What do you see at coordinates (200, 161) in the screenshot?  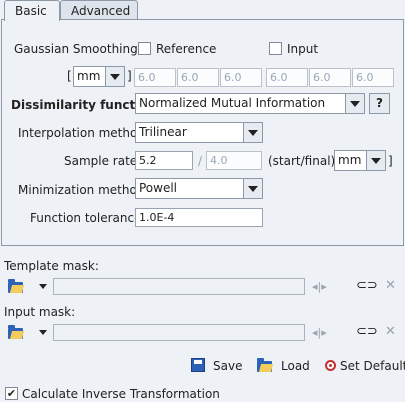 I see `sample-rate-slash: /` at bounding box center [200, 161].